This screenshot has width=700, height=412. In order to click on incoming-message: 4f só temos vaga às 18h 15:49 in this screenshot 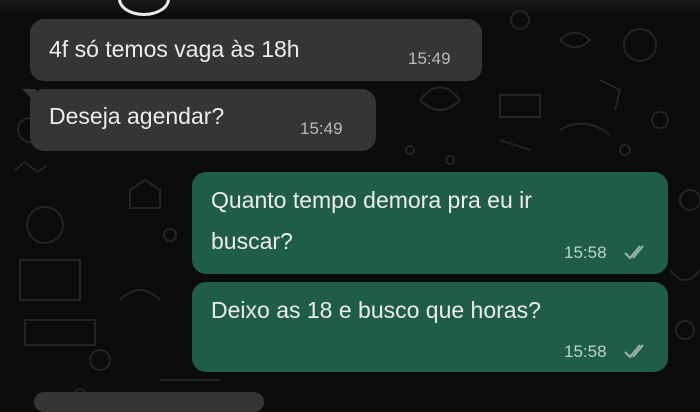, I will do `click(256, 50)`.